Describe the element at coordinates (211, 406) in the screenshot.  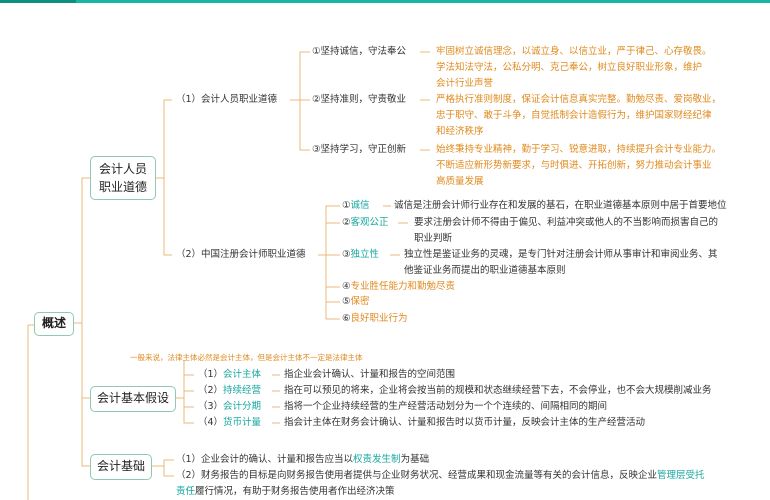
I see `assumption-period-num: （3）` at that location.